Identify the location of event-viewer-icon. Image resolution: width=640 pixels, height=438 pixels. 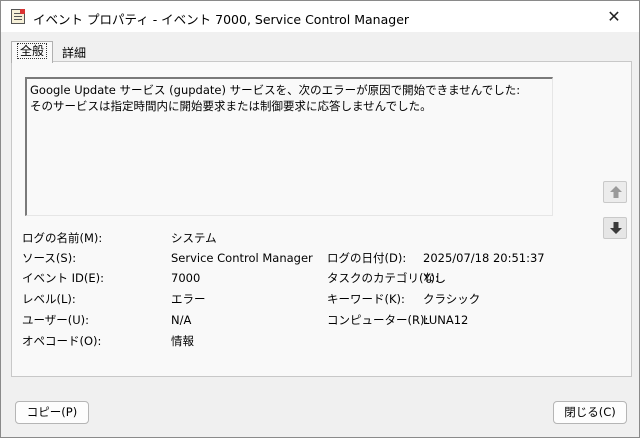
(18, 16).